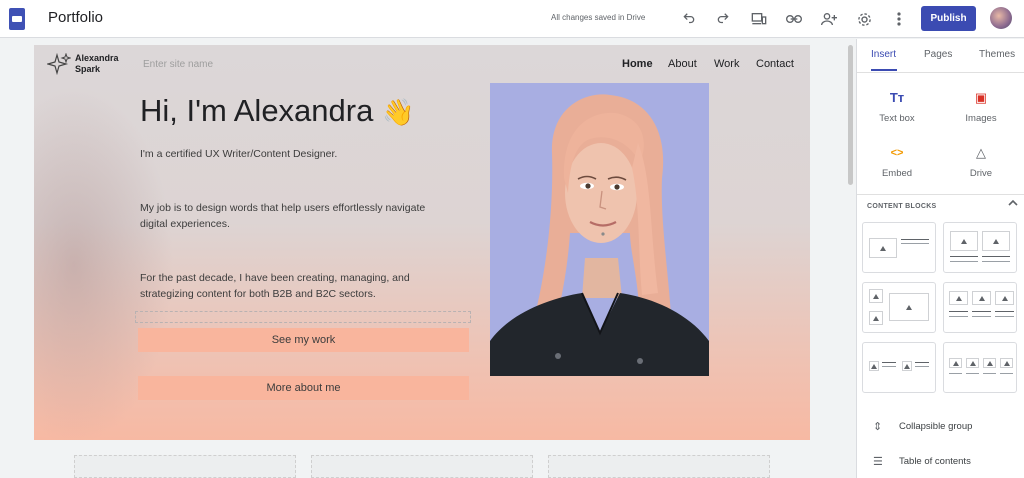 The width and height of the screenshot is (1024, 478). Describe the element at coordinates (899, 19) in the screenshot. I see `more-icon` at that location.